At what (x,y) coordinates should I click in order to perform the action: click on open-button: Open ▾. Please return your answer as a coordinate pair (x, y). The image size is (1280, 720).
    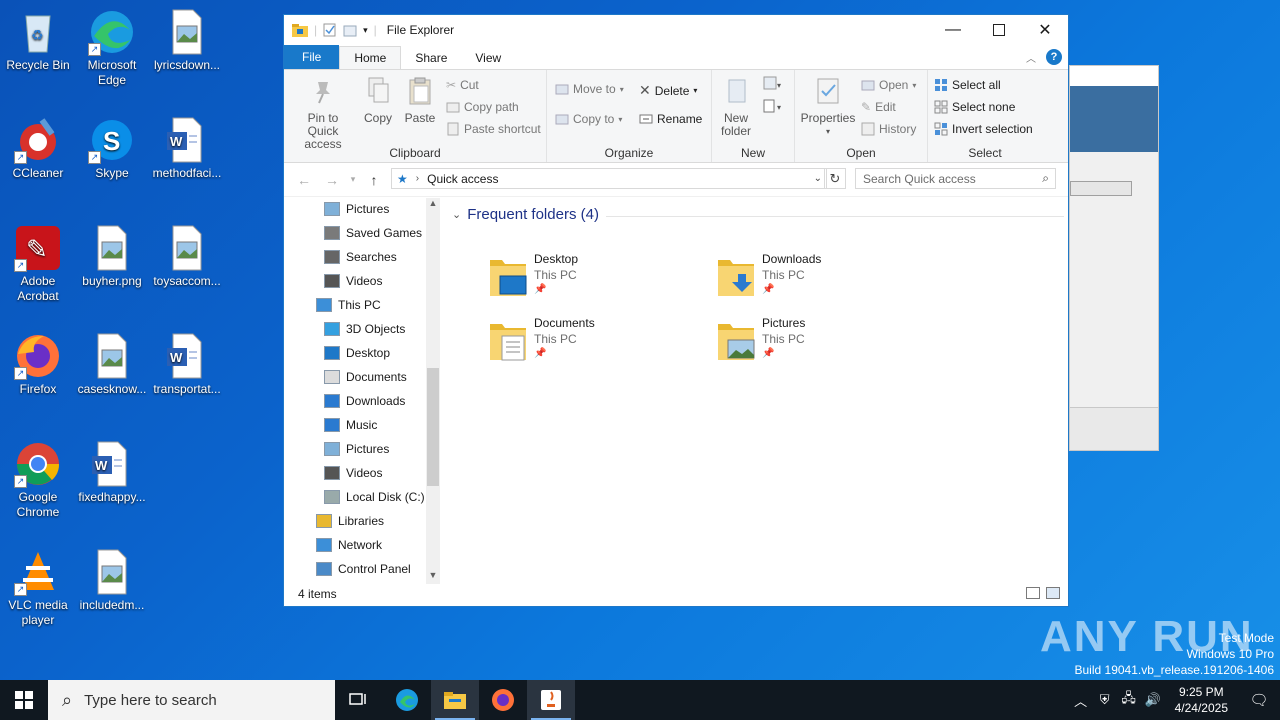
    Looking at the image, I should click on (888, 85).